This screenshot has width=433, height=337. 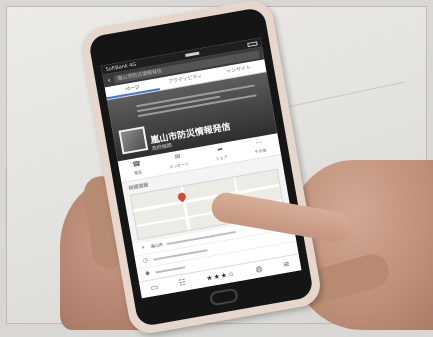 I want to click on menu-icon: ≡, so click(x=286, y=264).